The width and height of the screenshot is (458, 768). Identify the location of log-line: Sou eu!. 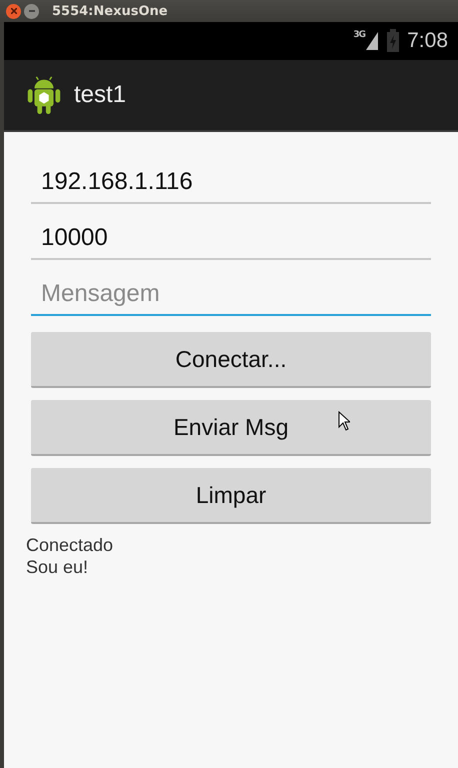
(58, 567).